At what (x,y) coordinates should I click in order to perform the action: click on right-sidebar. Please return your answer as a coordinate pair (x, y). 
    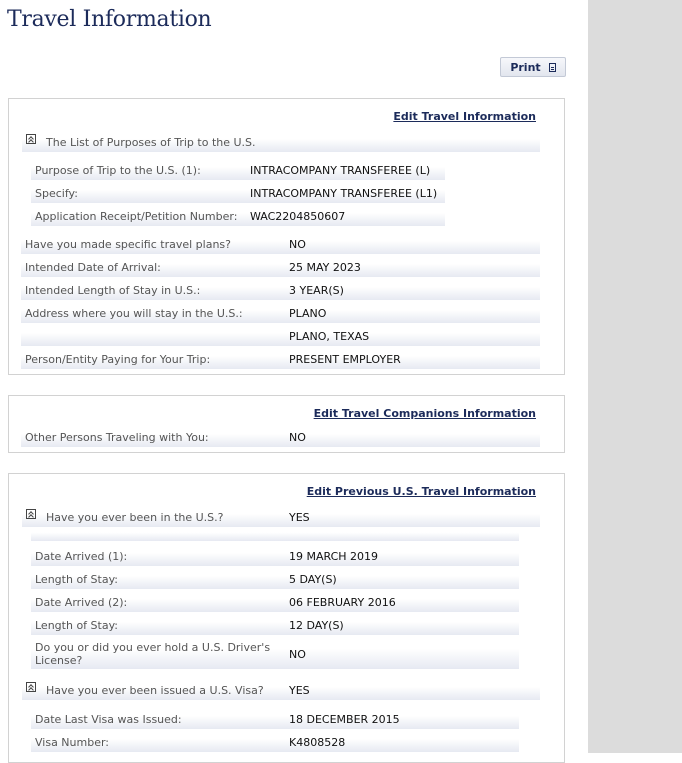
    Looking at the image, I should click on (635, 376).